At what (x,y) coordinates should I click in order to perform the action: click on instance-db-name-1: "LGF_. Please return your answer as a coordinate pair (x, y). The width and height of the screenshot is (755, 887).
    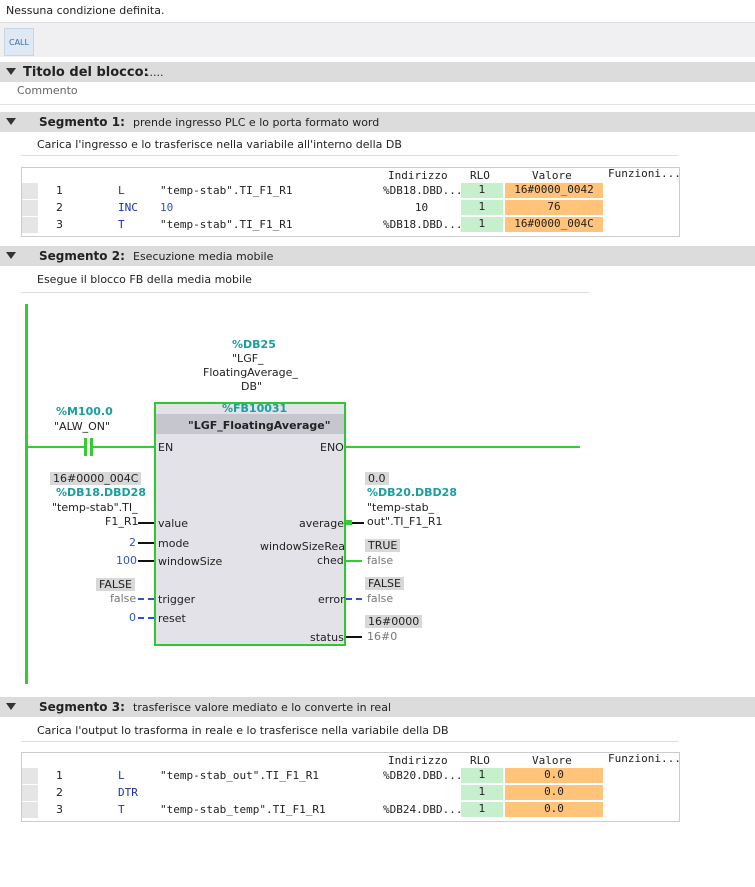
    Looking at the image, I should click on (248, 358).